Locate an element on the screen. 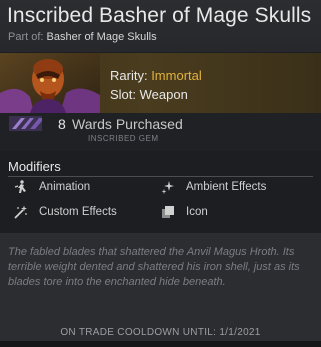  gem-count: 8 is located at coordinates (62, 124).